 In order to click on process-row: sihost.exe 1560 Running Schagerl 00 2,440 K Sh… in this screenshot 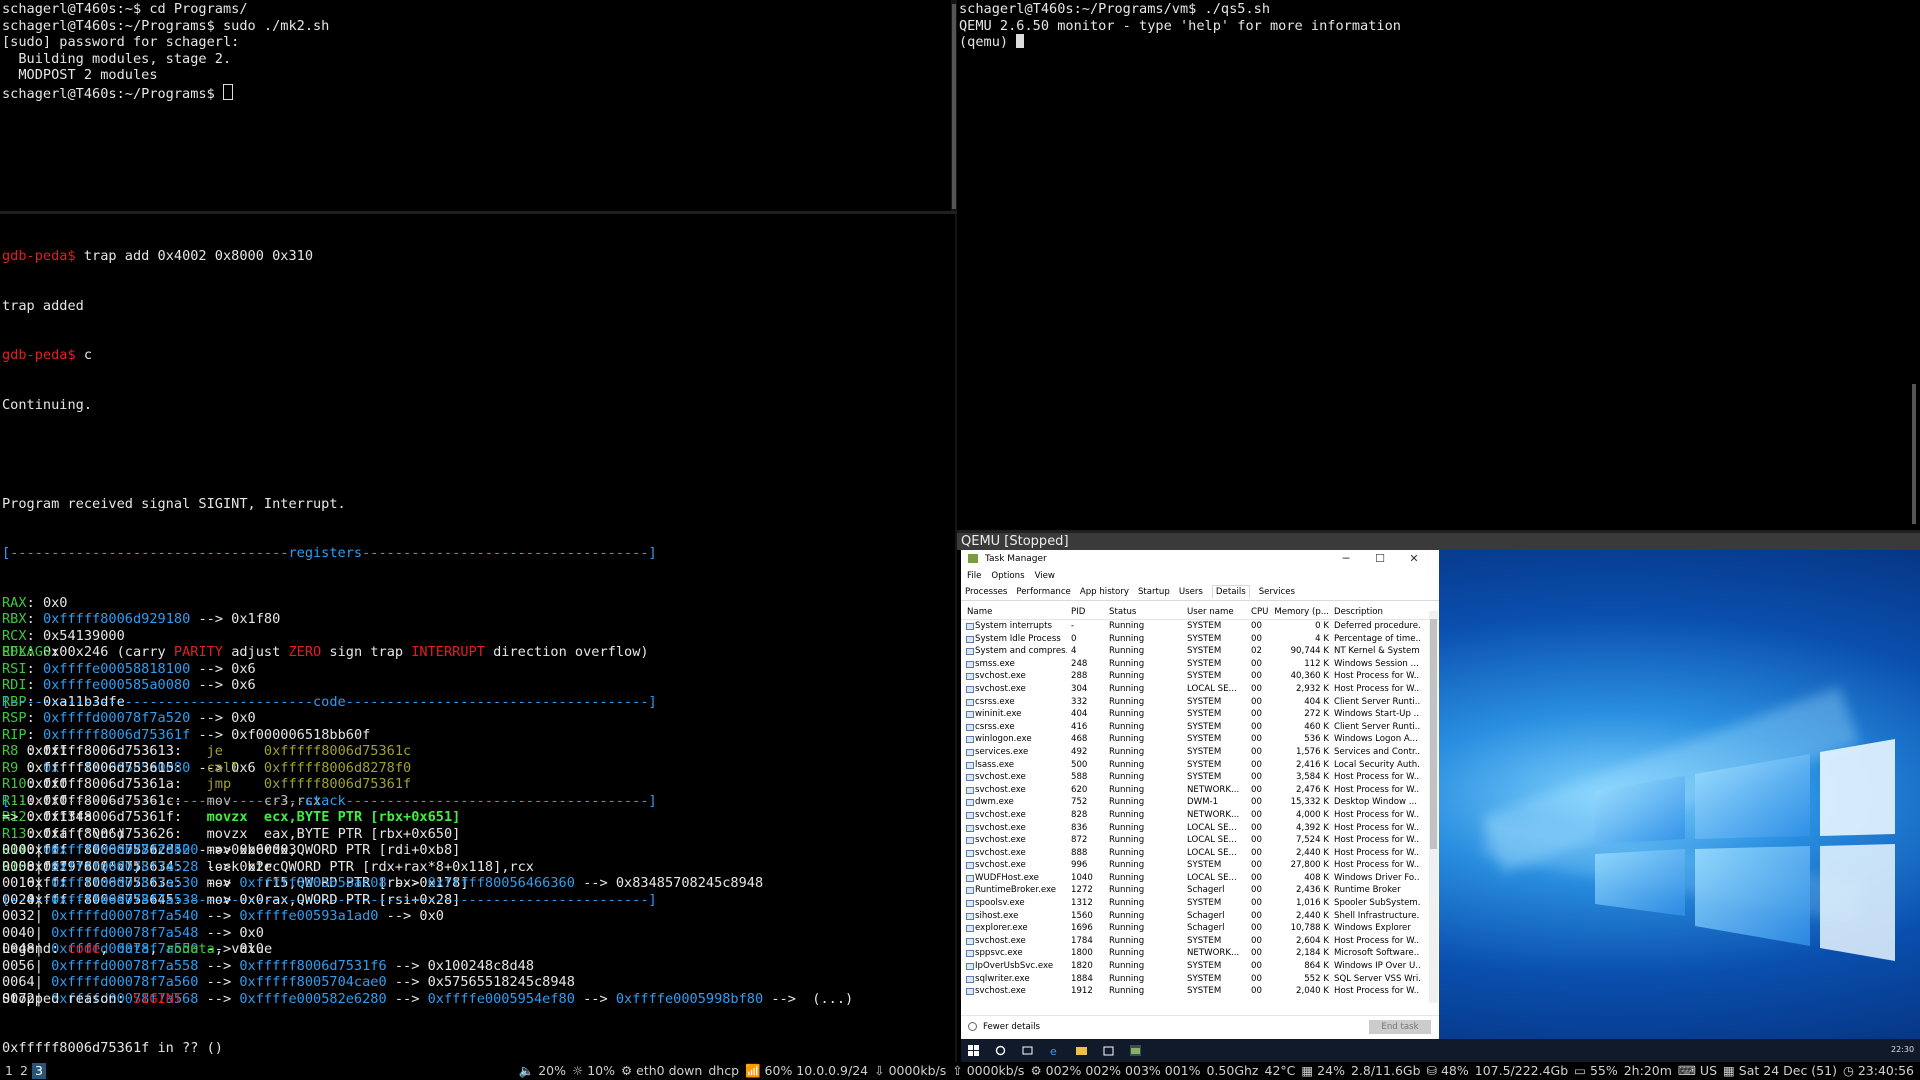, I will do `click(1200, 916)`.